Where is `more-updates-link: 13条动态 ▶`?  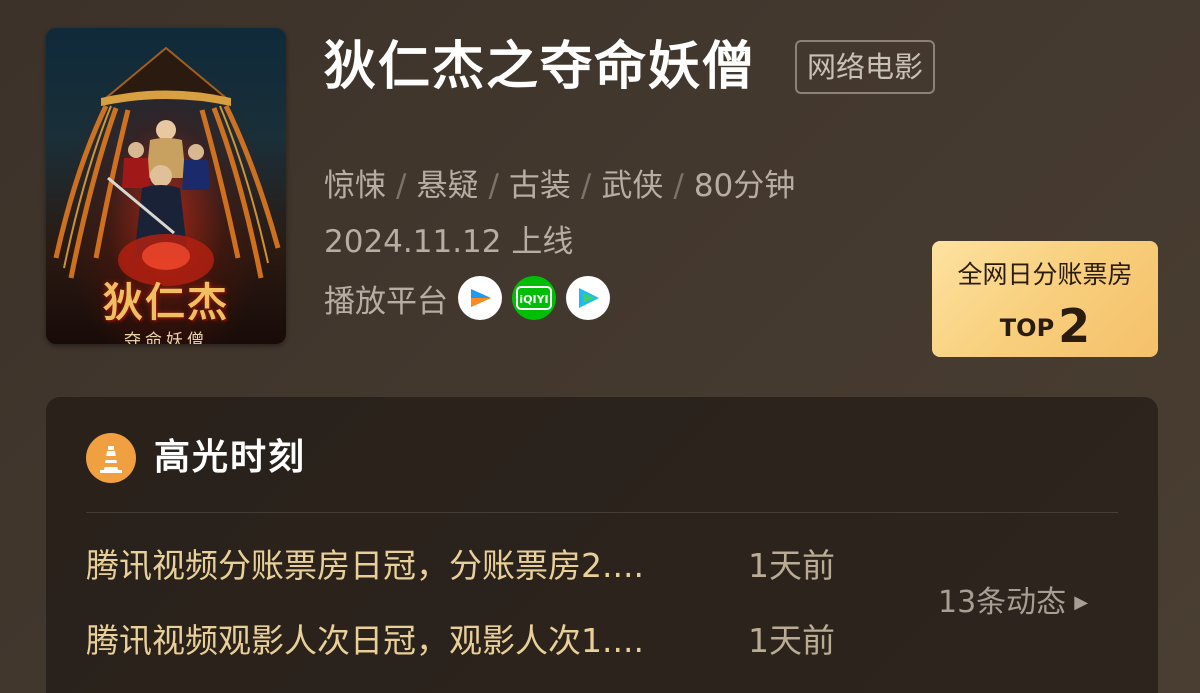 more-updates-link: 13条动态 ▶ is located at coordinates (1013, 603).